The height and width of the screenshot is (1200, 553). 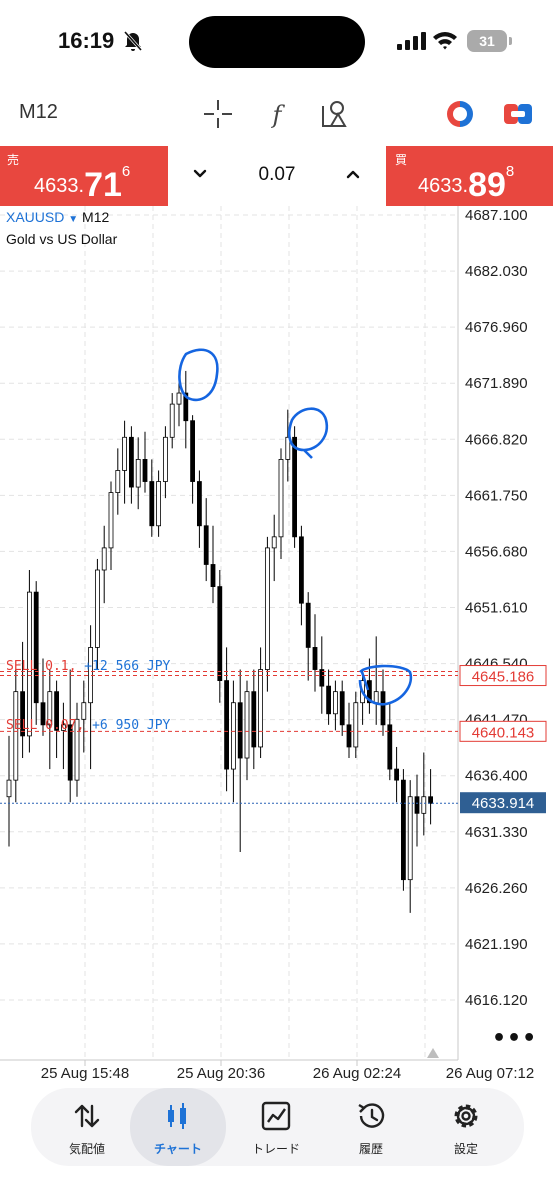 I want to click on cell-signal-icon, so click(x=411, y=41).